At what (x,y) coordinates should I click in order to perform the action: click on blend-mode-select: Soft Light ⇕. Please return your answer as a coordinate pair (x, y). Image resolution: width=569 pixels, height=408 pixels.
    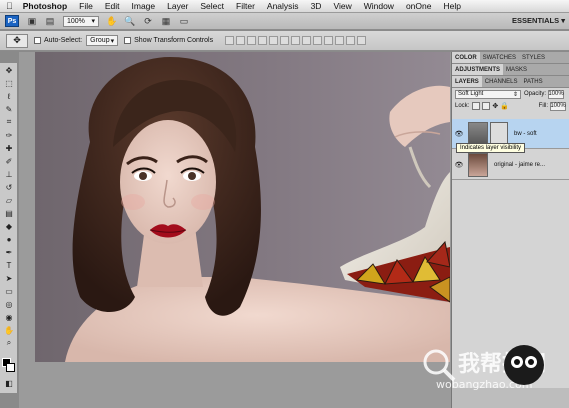
    Looking at the image, I should click on (488, 94).